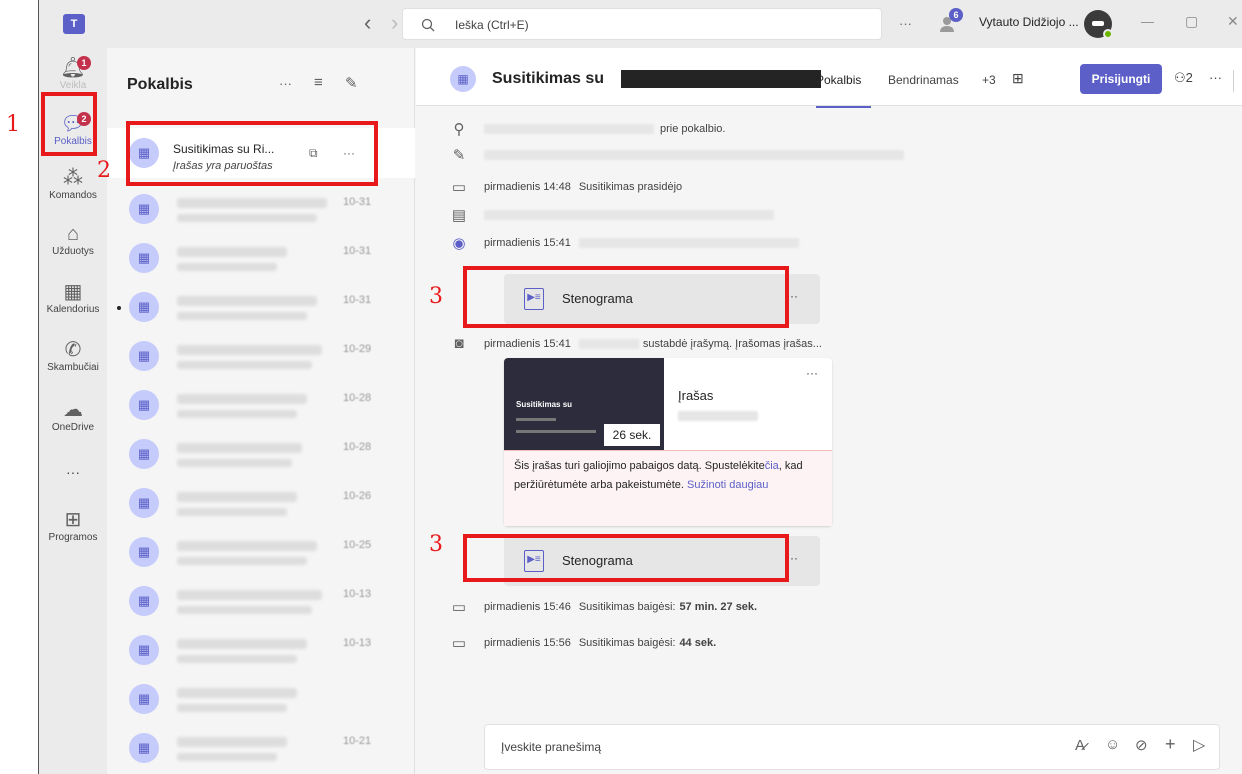  I want to click on forward-arrow-icon: ›, so click(394, 23).